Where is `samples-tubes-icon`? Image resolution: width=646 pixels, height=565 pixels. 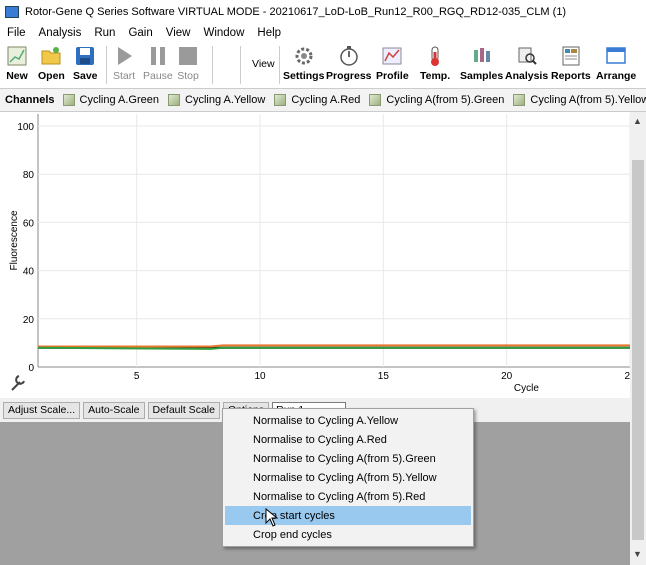
samples-tubes-icon is located at coordinates (482, 56).